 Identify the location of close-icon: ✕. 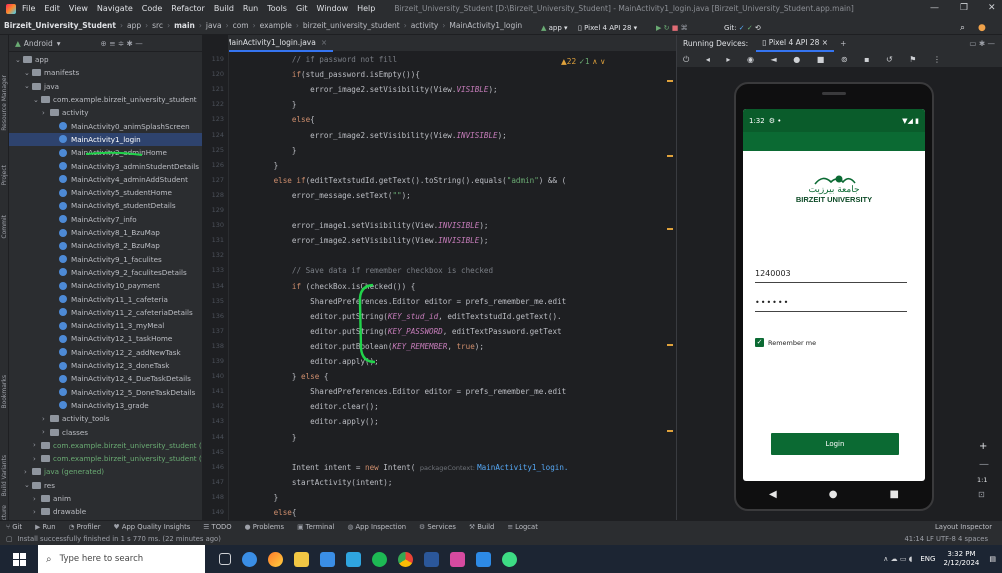
(992, 8).